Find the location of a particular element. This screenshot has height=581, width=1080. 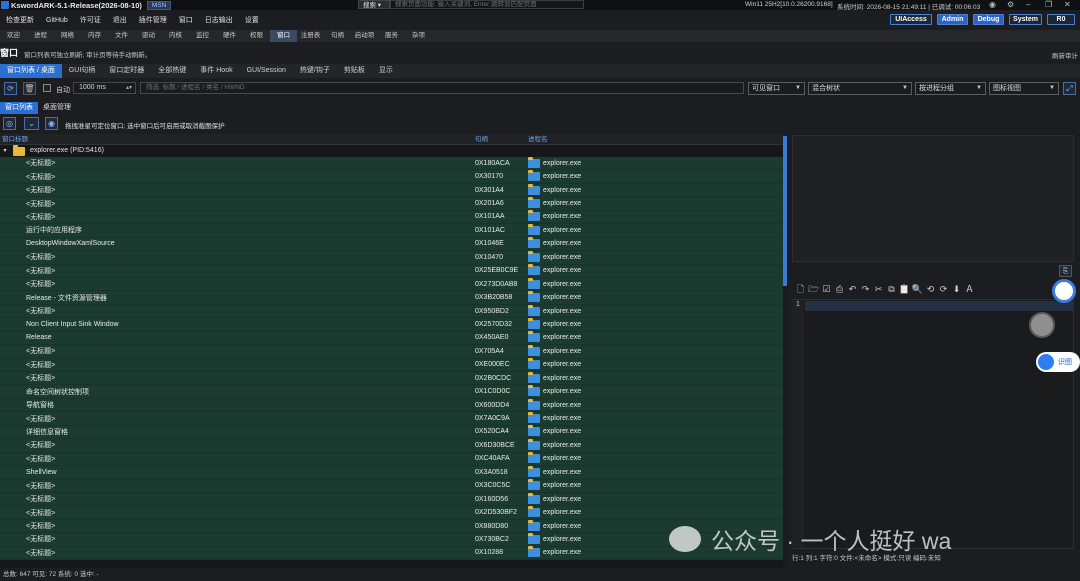

spin-arrows-icon: ▴▾ is located at coordinates (129, 88).